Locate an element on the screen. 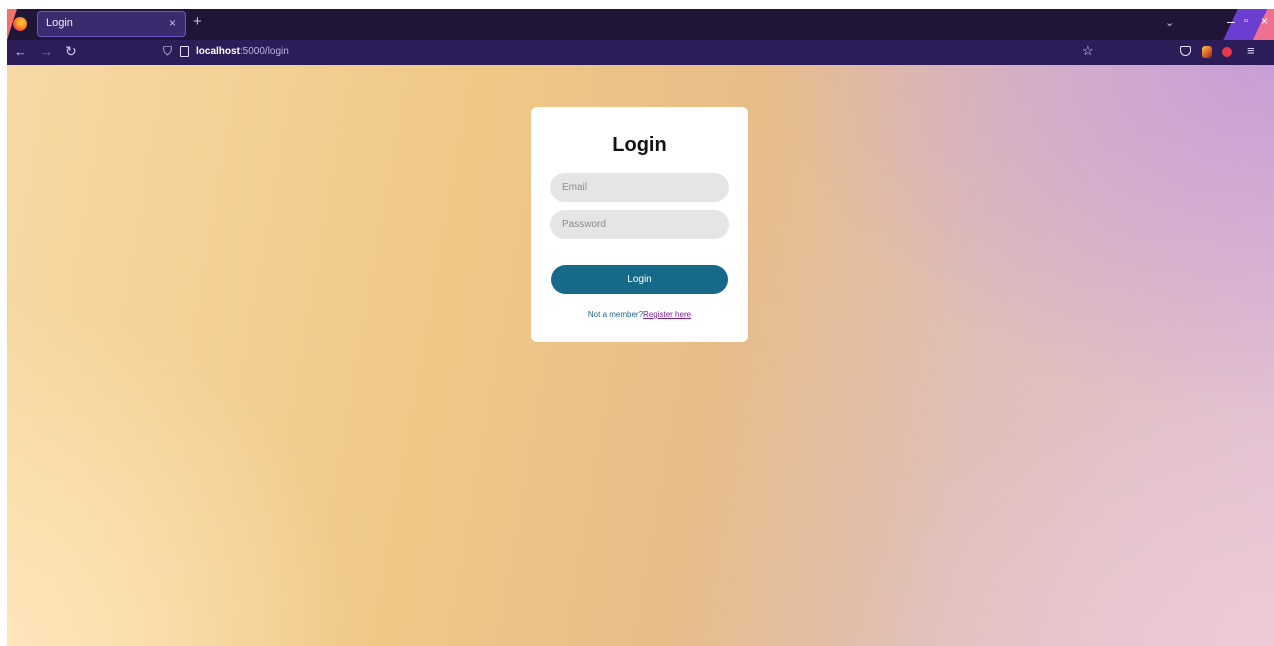 The height and width of the screenshot is (646, 1274). url-bar: localhost:5000/login is located at coordinates (242, 51).